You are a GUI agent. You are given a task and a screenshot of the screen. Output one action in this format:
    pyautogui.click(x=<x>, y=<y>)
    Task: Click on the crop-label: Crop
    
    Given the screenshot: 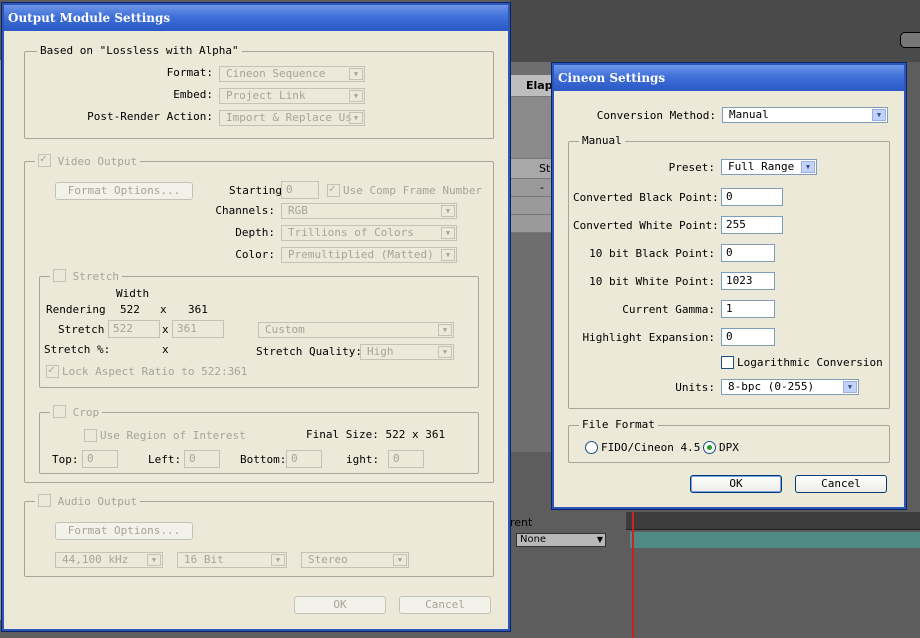 What is the action you would take?
    pyautogui.click(x=86, y=412)
    